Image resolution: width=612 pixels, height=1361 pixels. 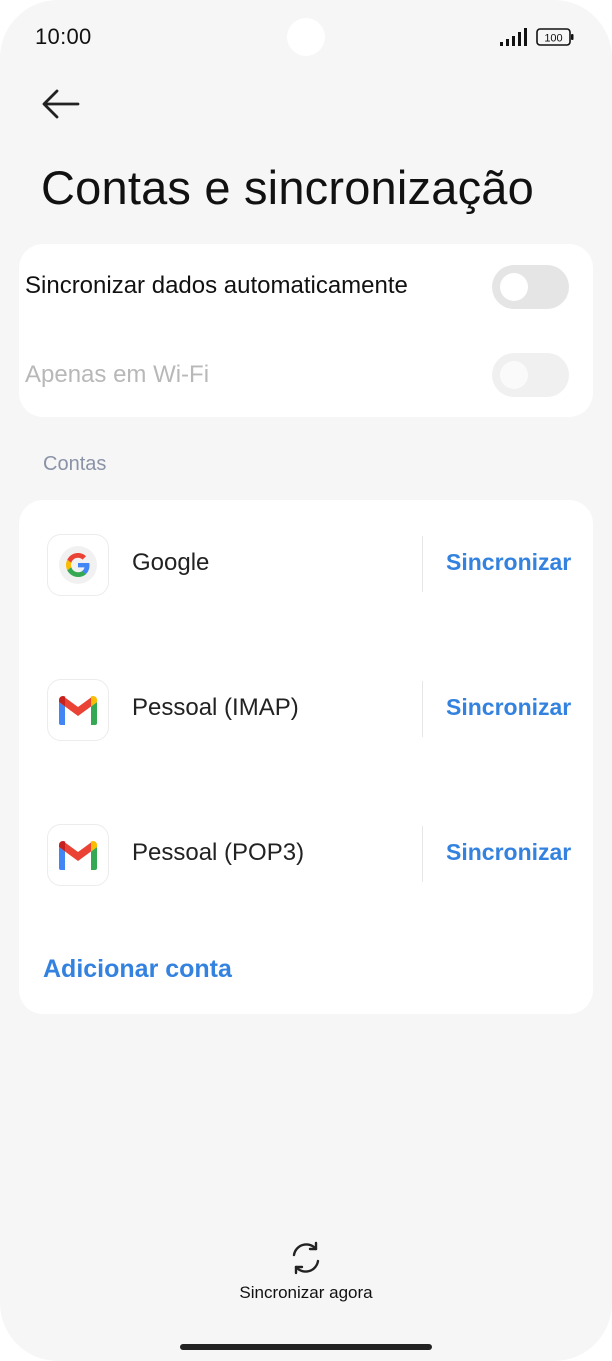 I want to click on wifi-only-label: Apenas em Wi-Fi, so click(x=117, y=374).